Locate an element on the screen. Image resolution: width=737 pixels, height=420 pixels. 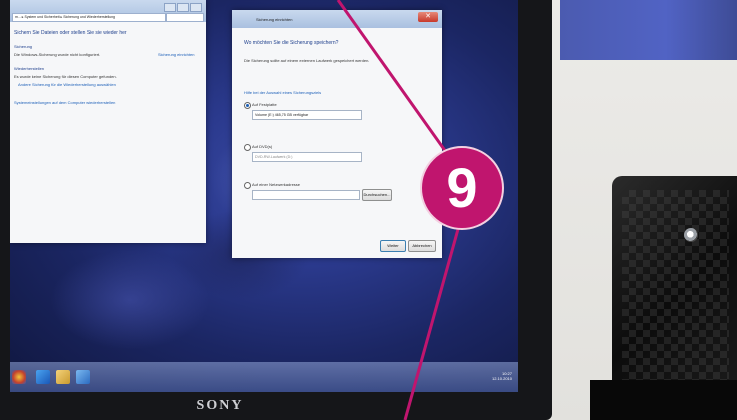
callout-line-bottom is located at coordinates (432, 320).